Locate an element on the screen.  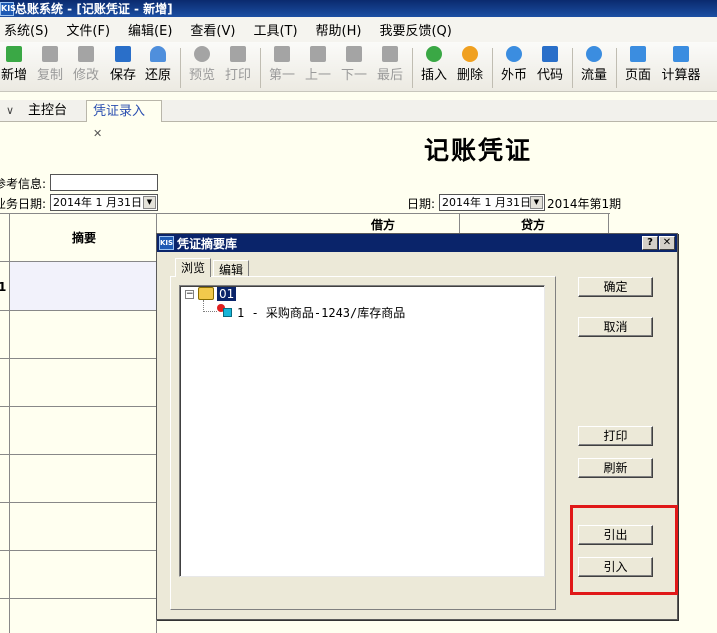
restore-label: 还原 is located at coordinates (157, 75).